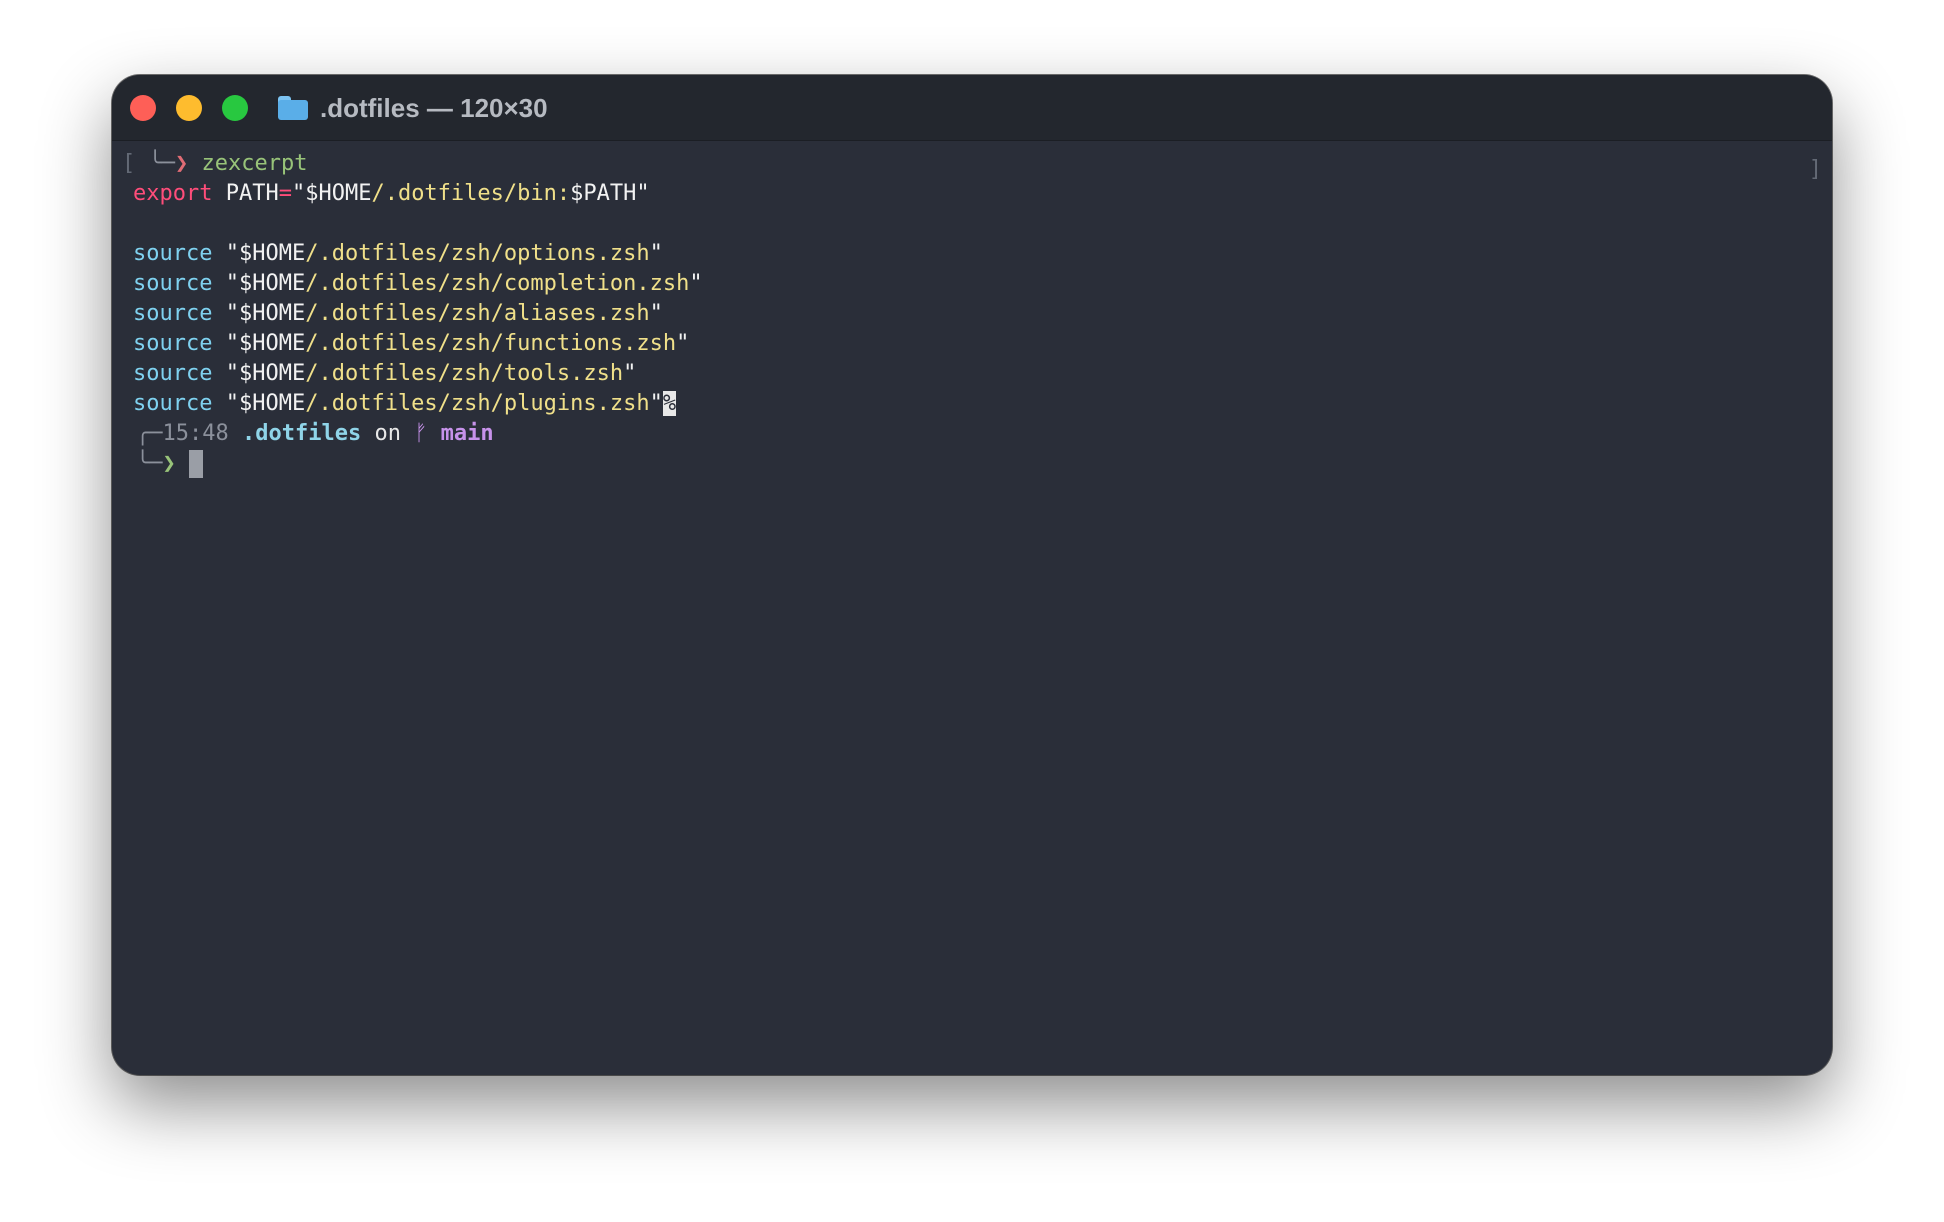 The image size is (1944, 1222). Describe the element at coordinates (398, 253) in the screenshot. I see `source-line: source "$HOME/.dotfiles/zsh/options.zsh"` at that location.